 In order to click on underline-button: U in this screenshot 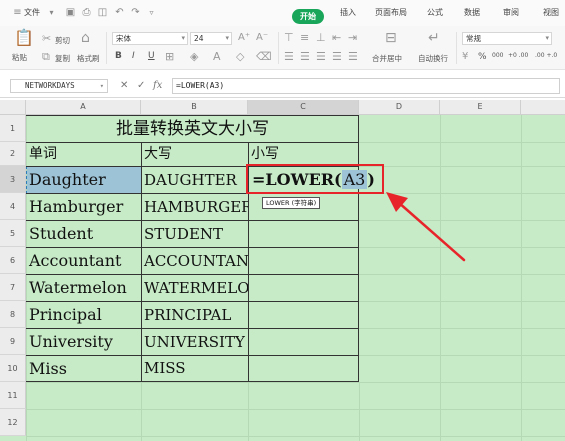, I will do `click(151, 56)`.